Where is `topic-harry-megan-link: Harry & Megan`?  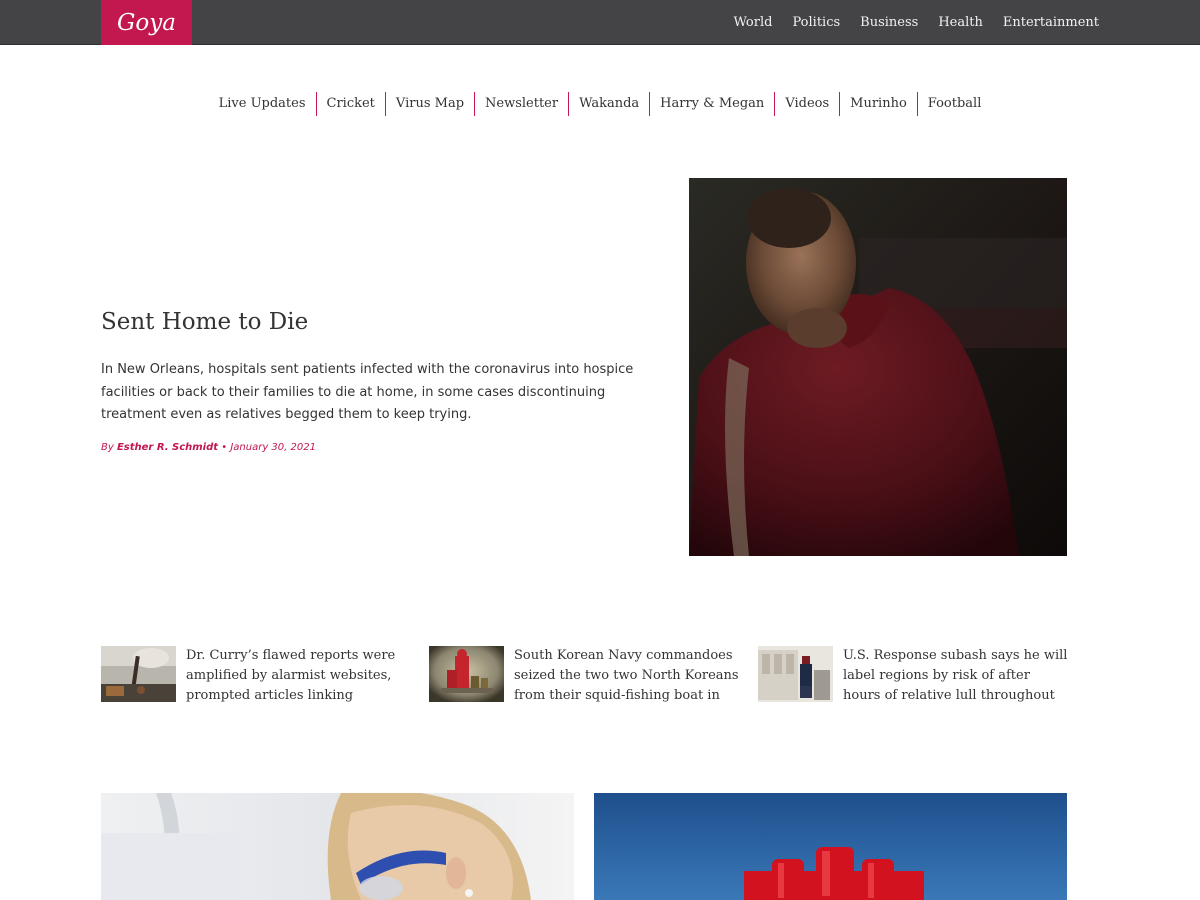
topic-harry-megan-link: Harry & Megan is located at coordinates (711, 104).